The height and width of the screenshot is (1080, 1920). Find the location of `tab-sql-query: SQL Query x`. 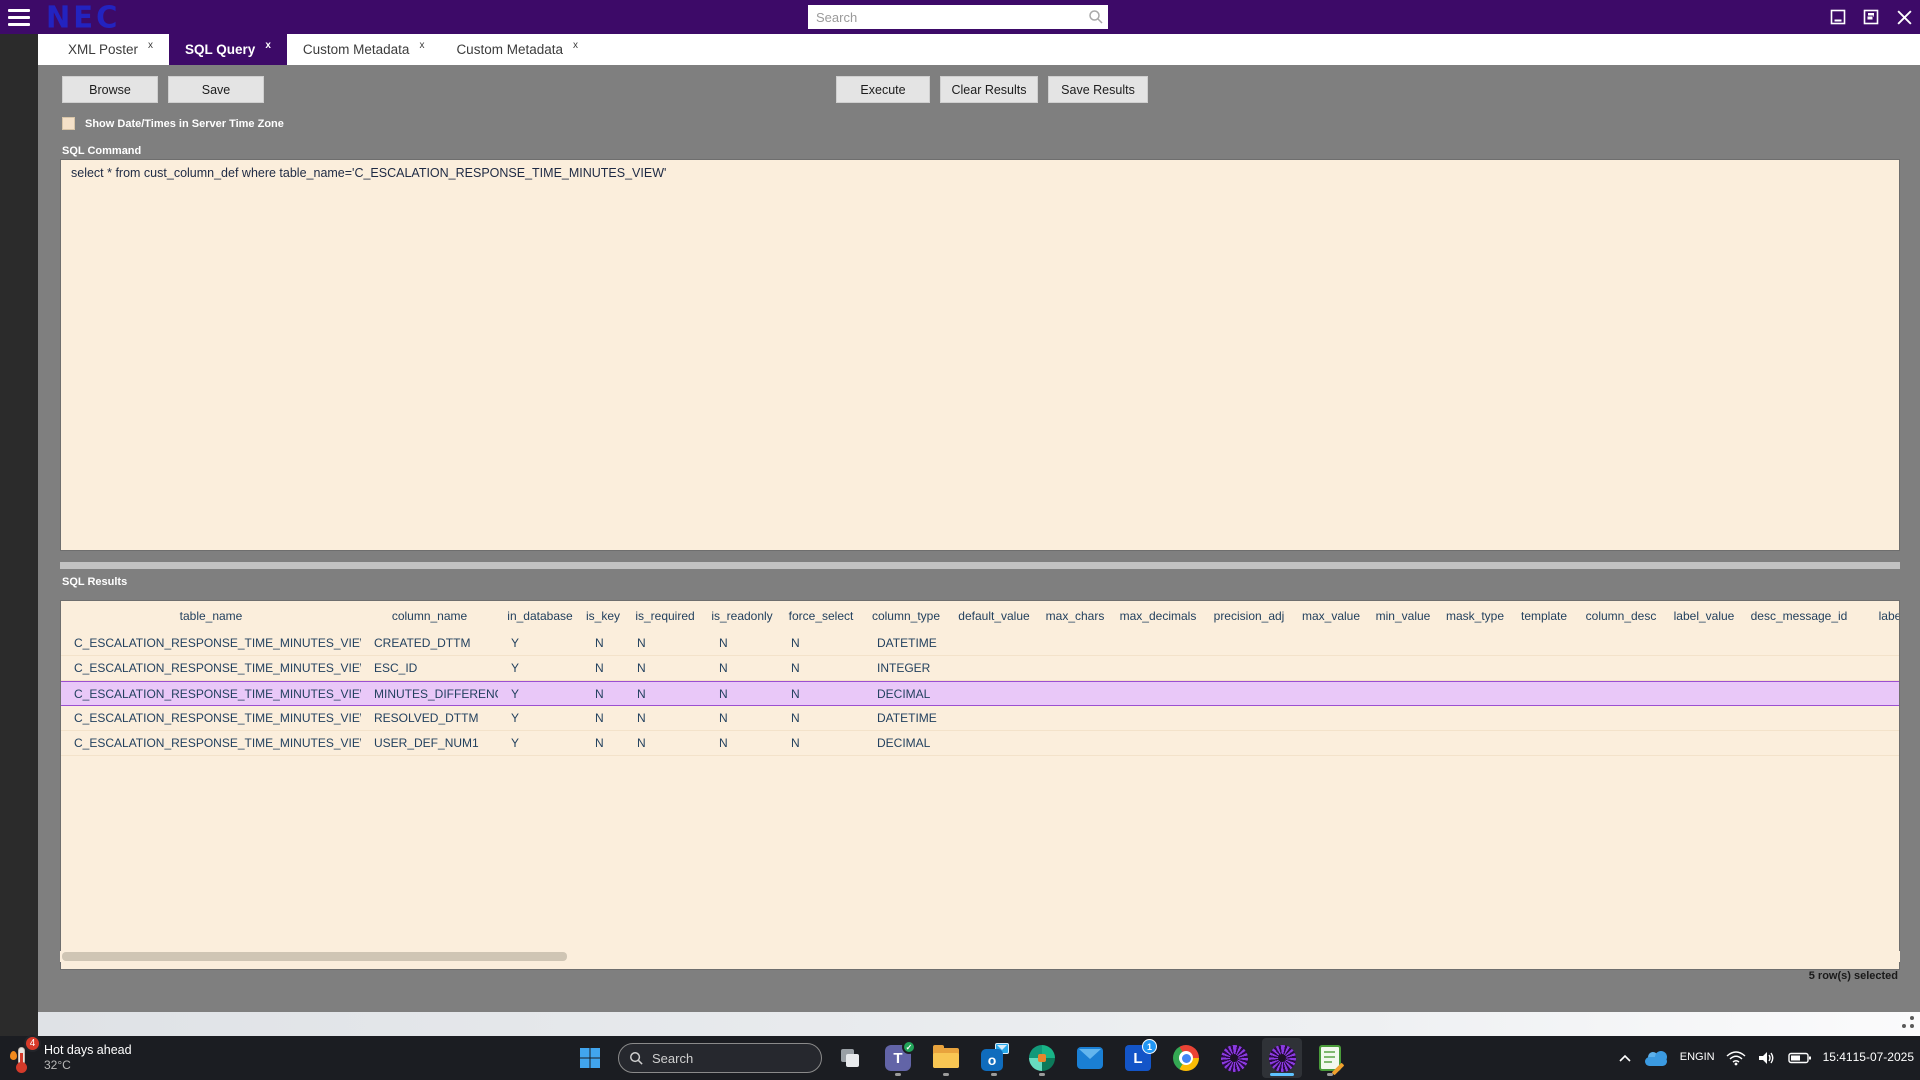

tab-sql-query: SQL Query x is located at coordinates (228, 49).